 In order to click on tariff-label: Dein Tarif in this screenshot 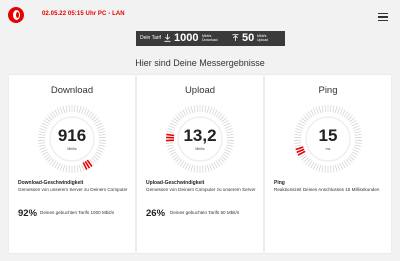, I will do `click(151, 38)`.